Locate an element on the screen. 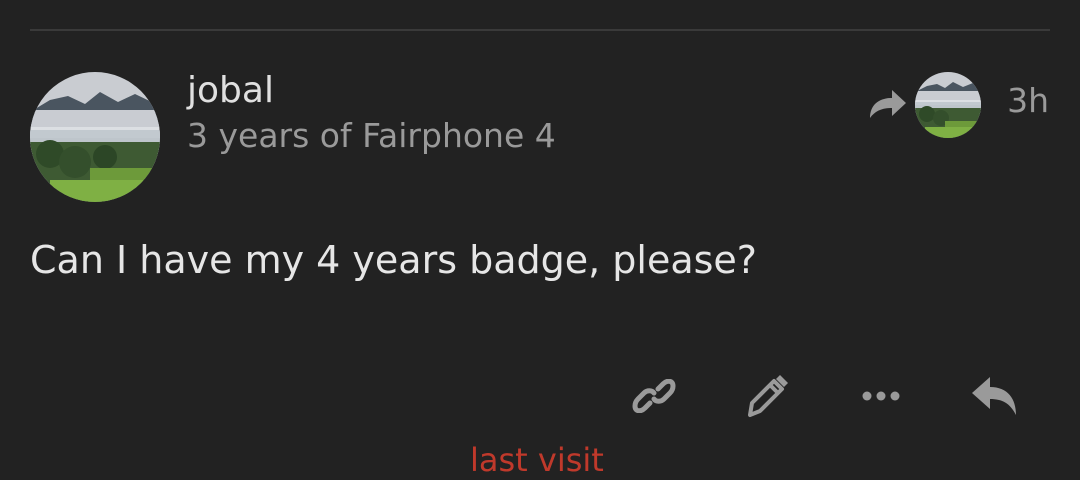 This screenshot has height=480, width=1080. pencil-icon is located at coordinates (768, 396).